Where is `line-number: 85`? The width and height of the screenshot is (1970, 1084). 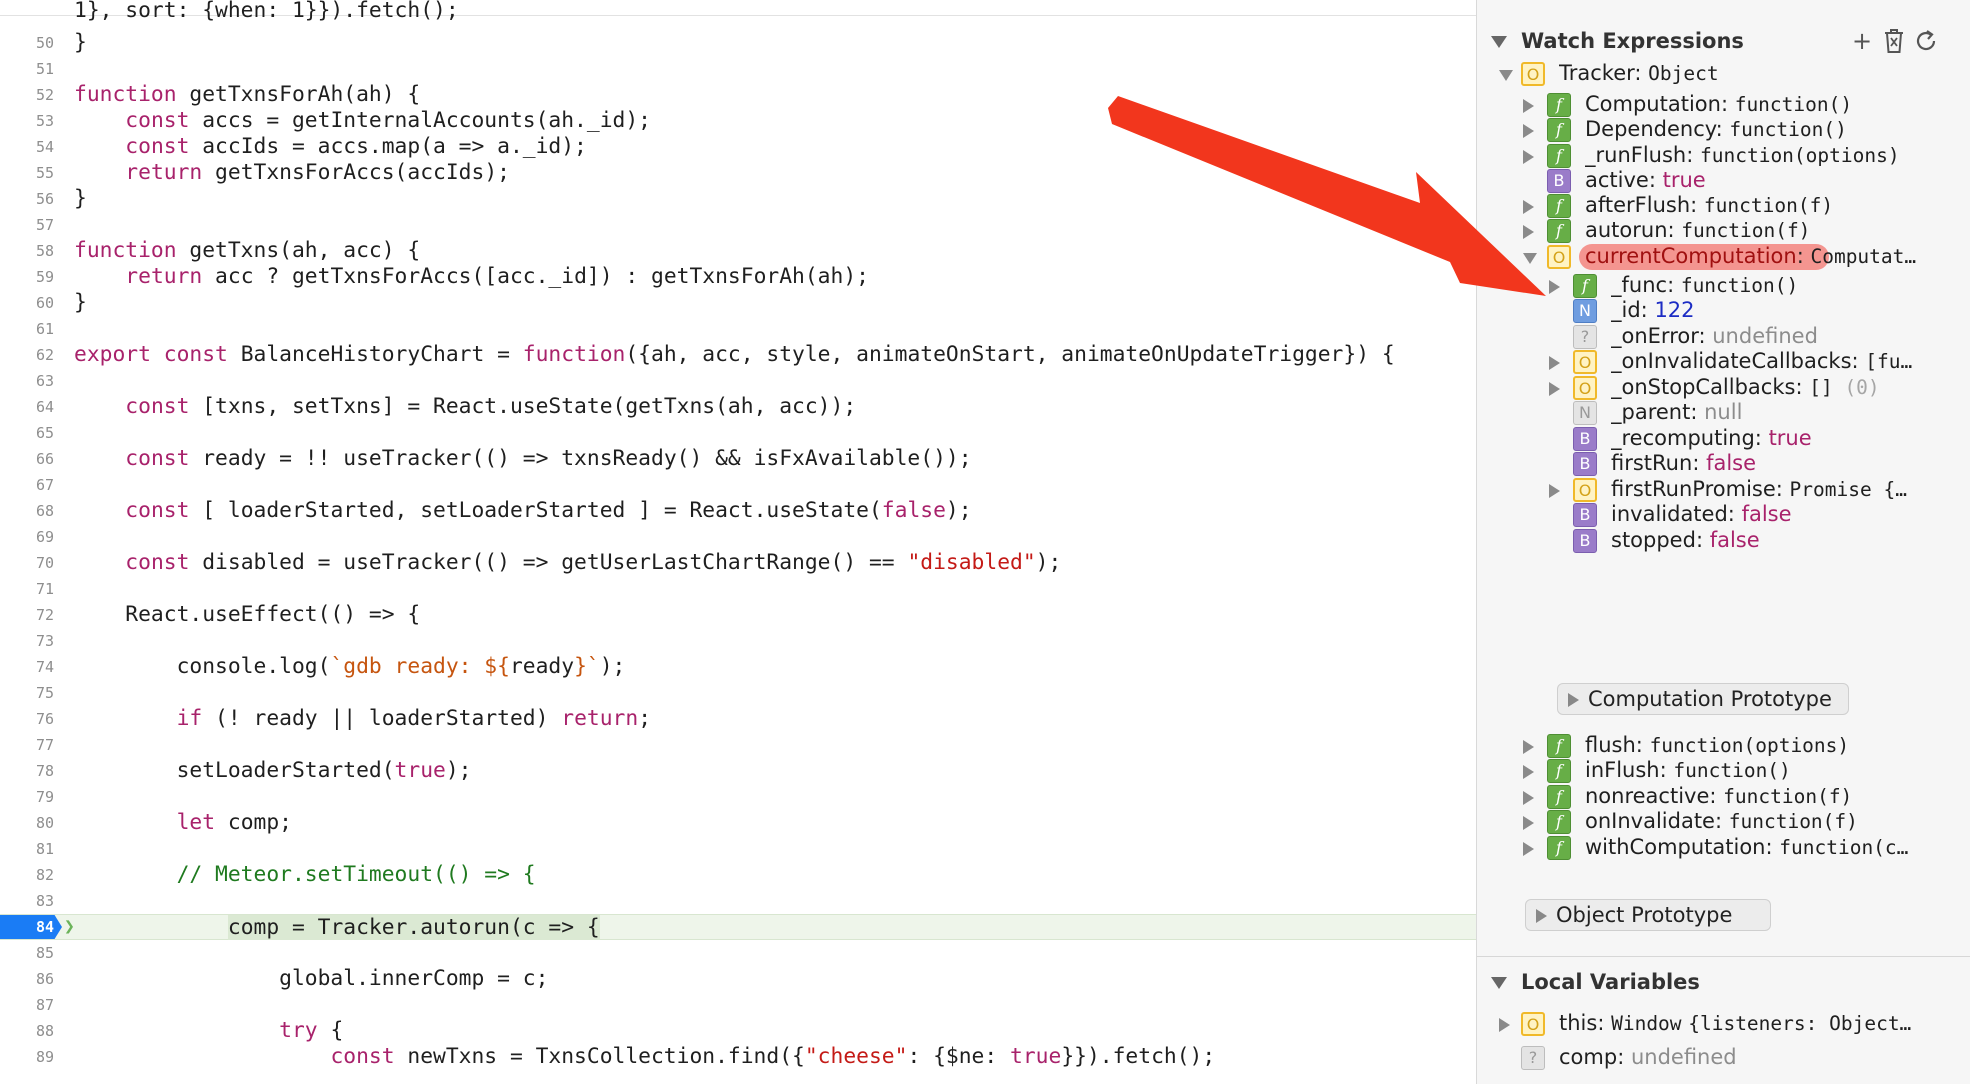 line-number: 85 is located at coordinates (32, 953).